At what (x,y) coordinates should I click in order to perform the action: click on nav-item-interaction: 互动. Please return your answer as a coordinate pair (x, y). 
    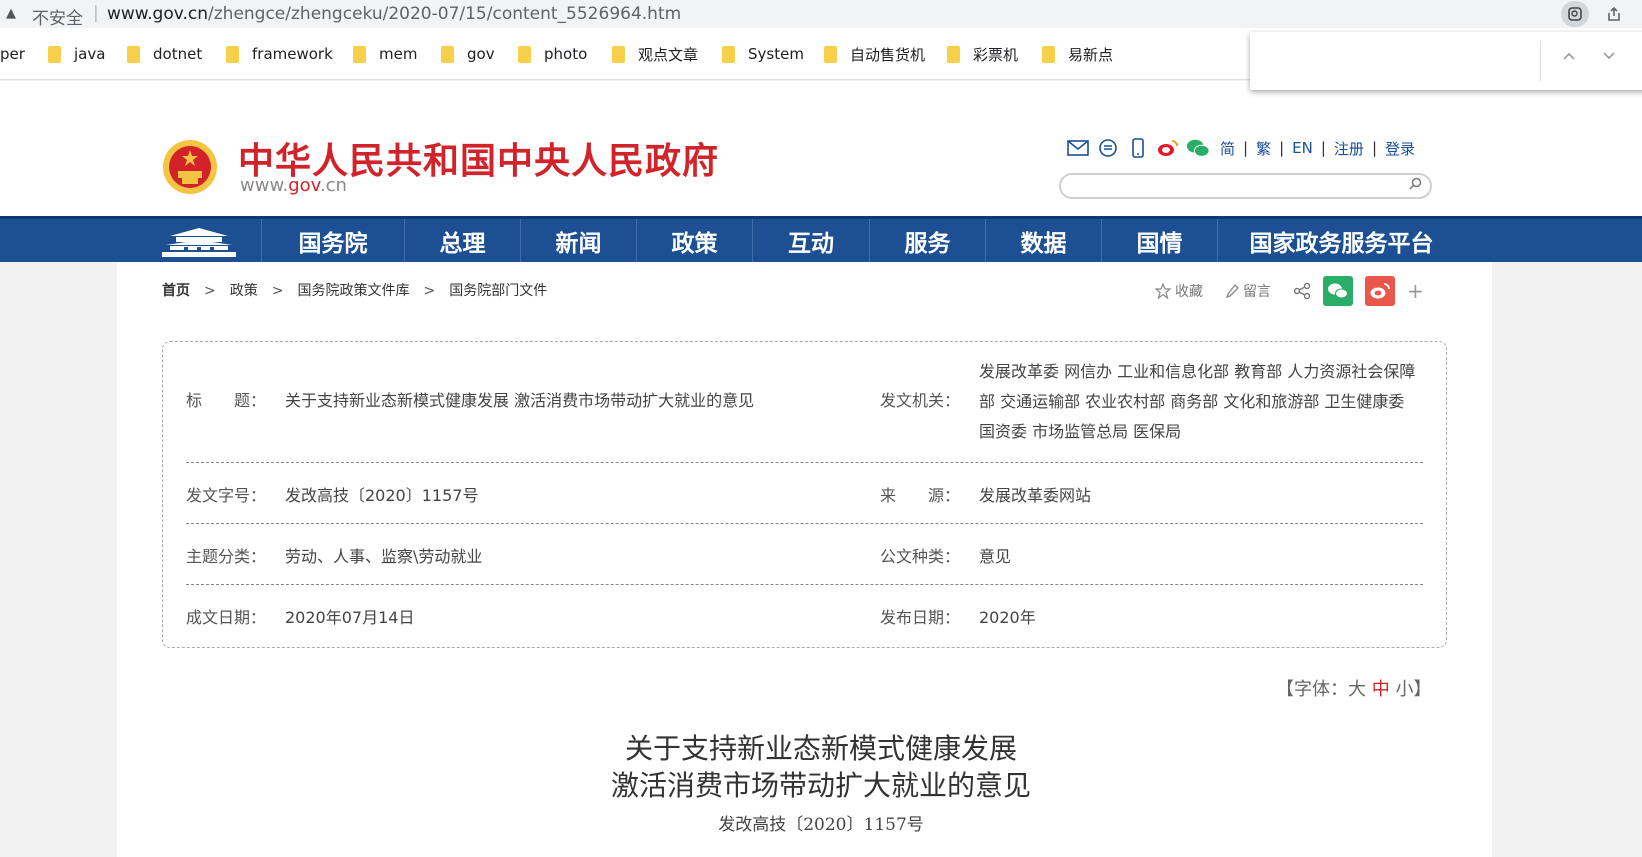
    Looking at the image, I should click on (810, 240).